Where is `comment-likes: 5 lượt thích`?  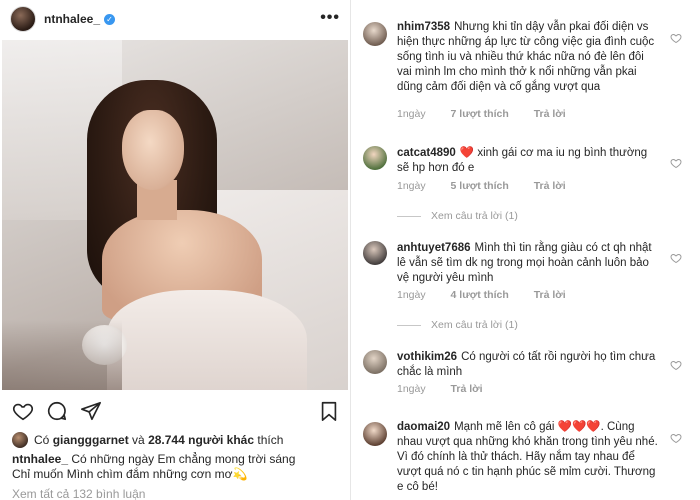
comment-likes: 5 lượt thích is located at coordinates (480, 186).